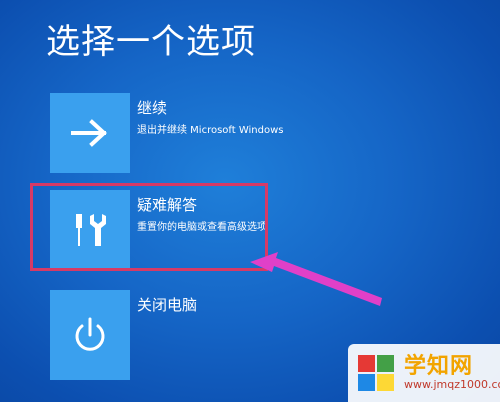 The image size is (500, 402). I want to click on watermark: 学知网 www.jmqz1000.com, so click(424, 373).